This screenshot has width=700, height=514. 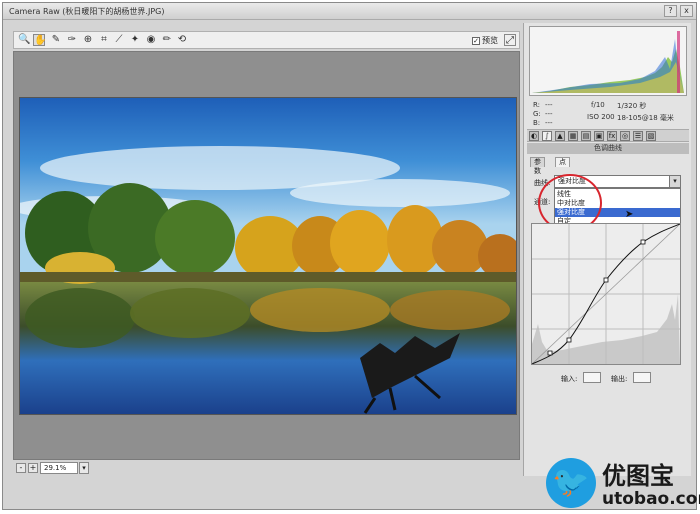 I want to click on adjustment-brush-icon: ✏, so click(x=167, y=40).